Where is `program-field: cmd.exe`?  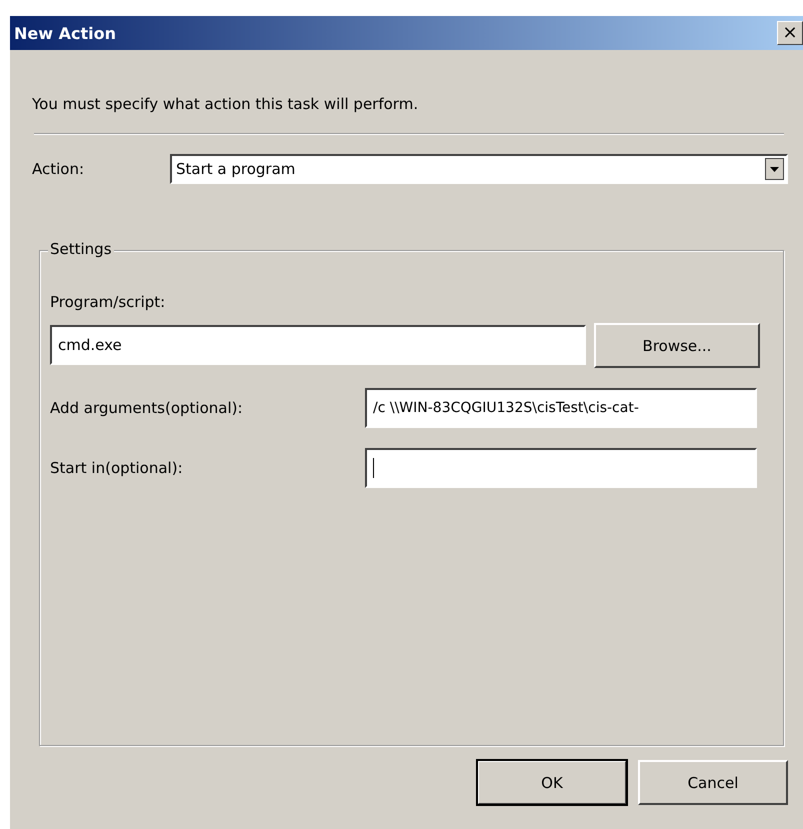 program-field: cmd.exe is located at coordinates (318, 344).